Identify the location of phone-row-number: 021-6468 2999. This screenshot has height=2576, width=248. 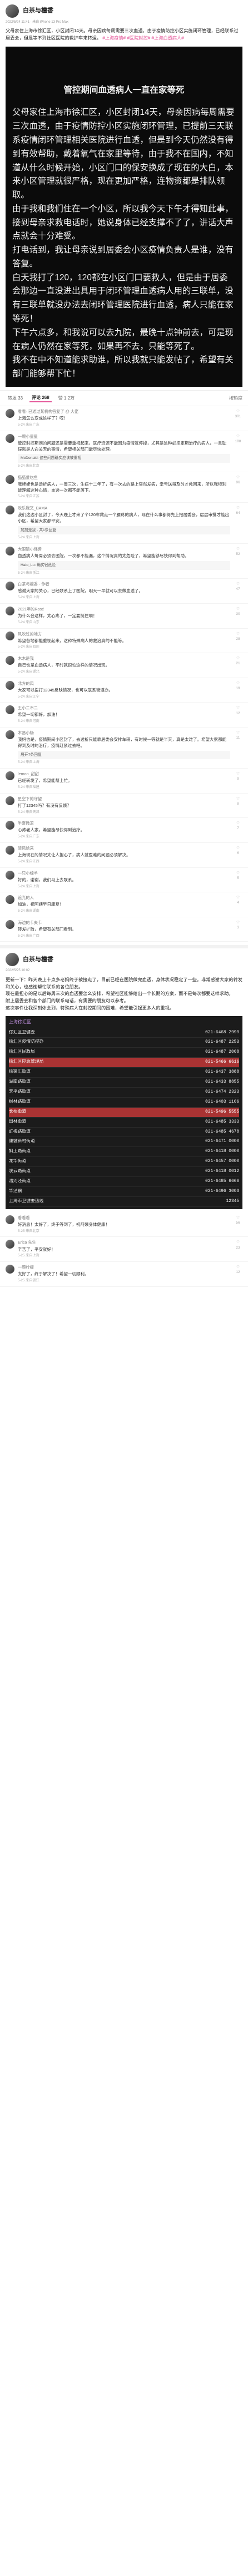
(222, 1033).